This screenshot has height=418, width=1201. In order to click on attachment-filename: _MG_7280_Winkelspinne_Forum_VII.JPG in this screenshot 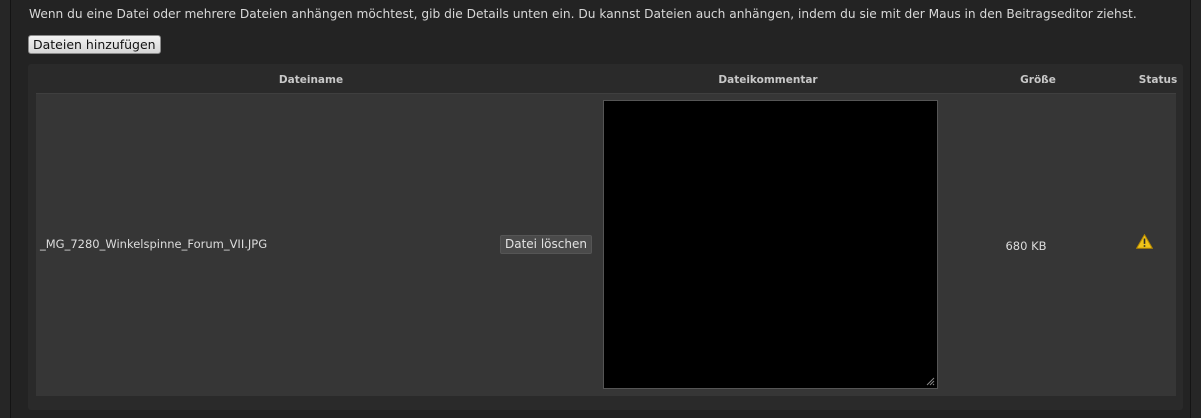, I will do `click(154, 244)`.